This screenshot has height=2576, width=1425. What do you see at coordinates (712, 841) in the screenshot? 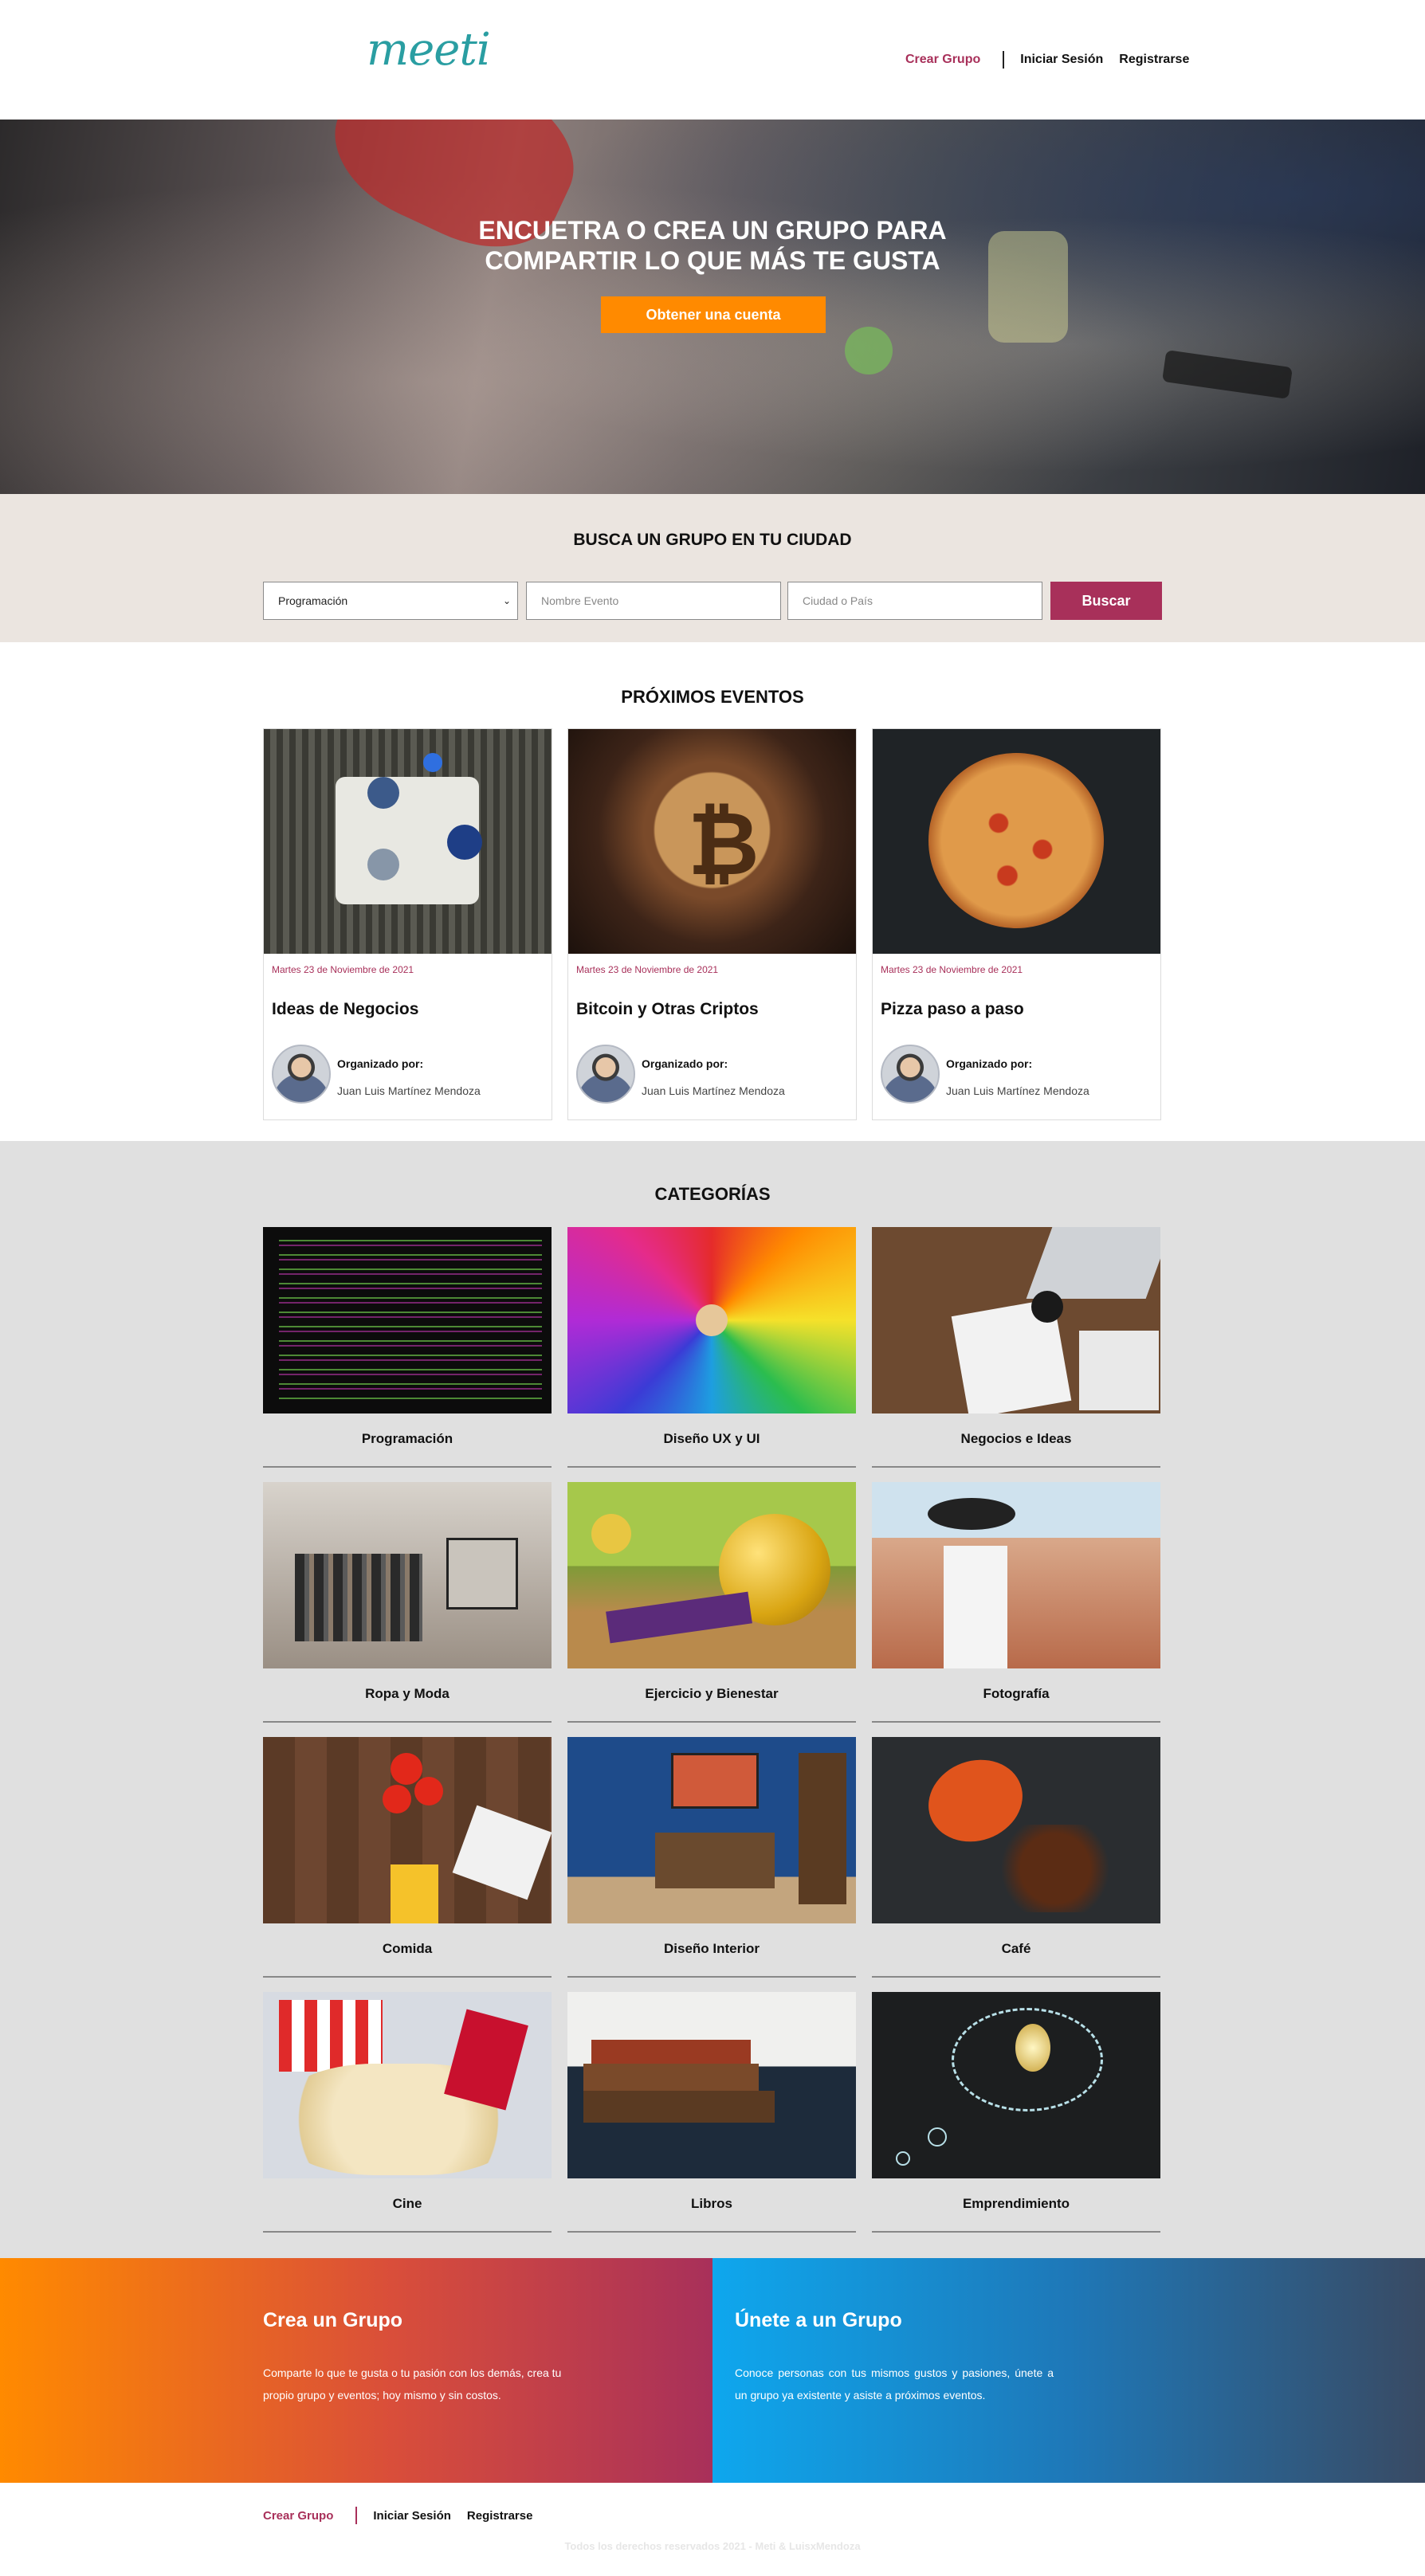
I see `event-image-bitcoin: ₿` at bounding box center [712, 841].